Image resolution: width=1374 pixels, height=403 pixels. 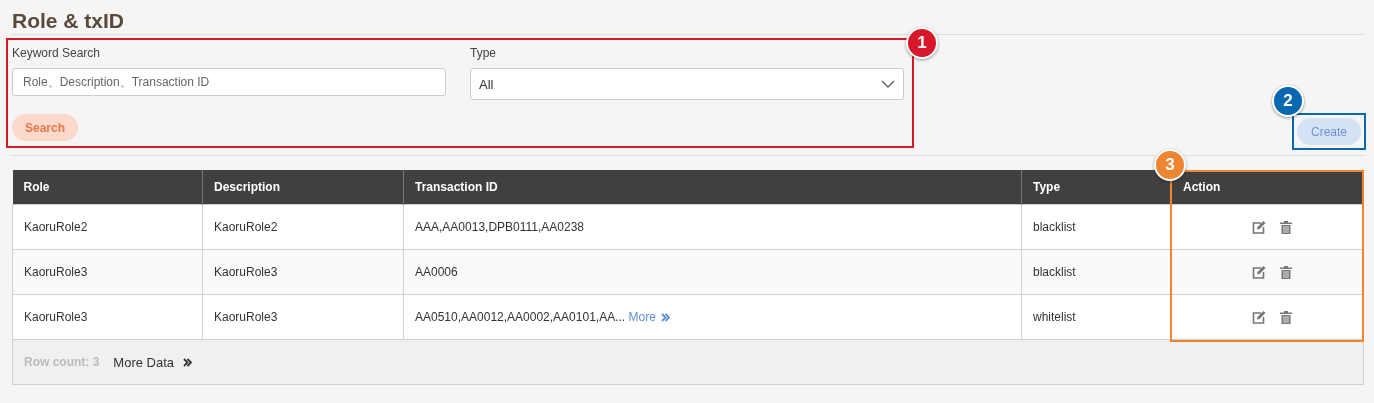 I want to click on column-header: Role, so click(x=107, y=187).